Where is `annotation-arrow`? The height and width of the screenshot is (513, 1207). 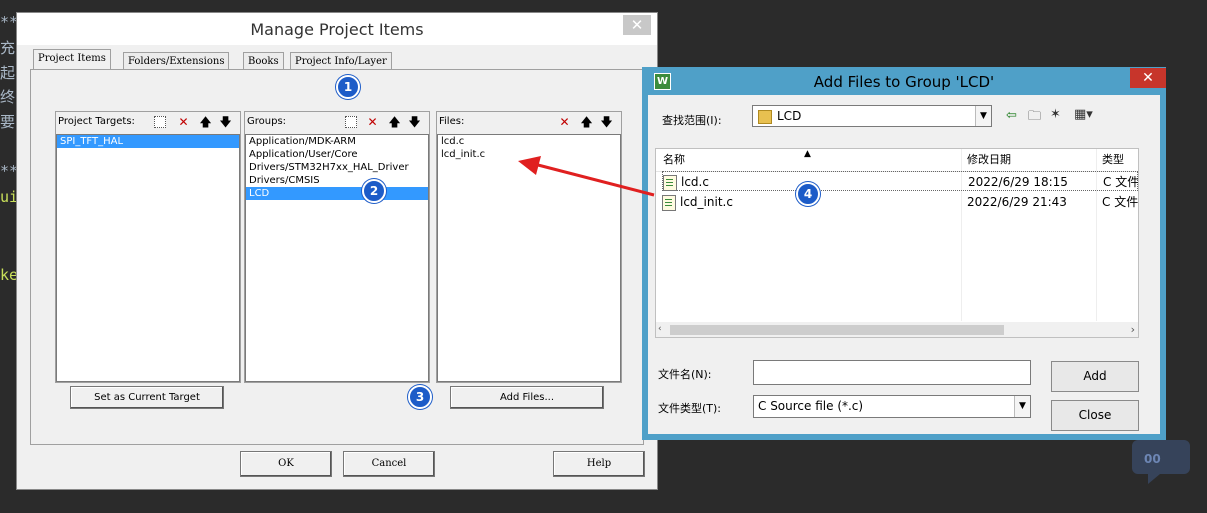 annotation-arrow is located at coordinates (586, 176).